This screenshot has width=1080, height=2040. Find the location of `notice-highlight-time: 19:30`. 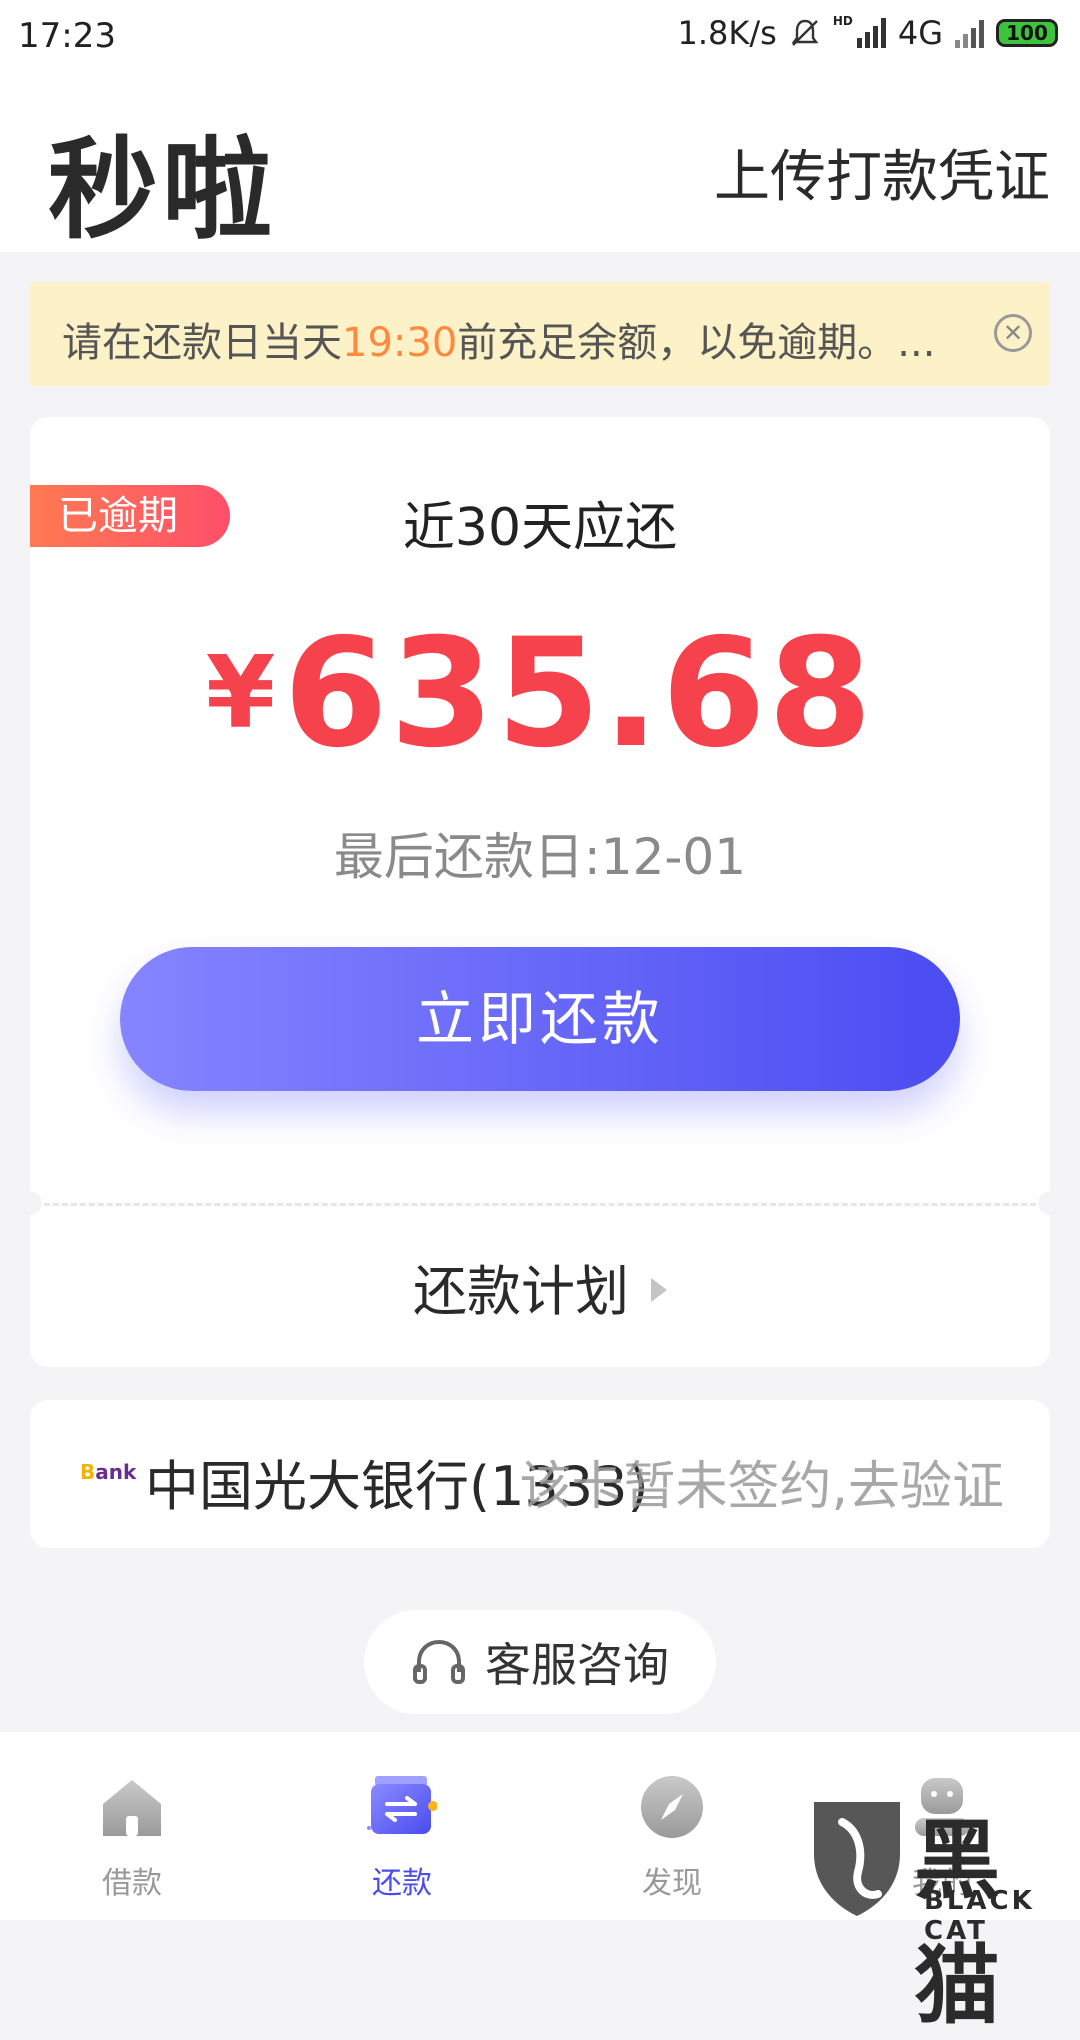

notice-highlight-time: 19:30 is located at coordinates (400, 343).